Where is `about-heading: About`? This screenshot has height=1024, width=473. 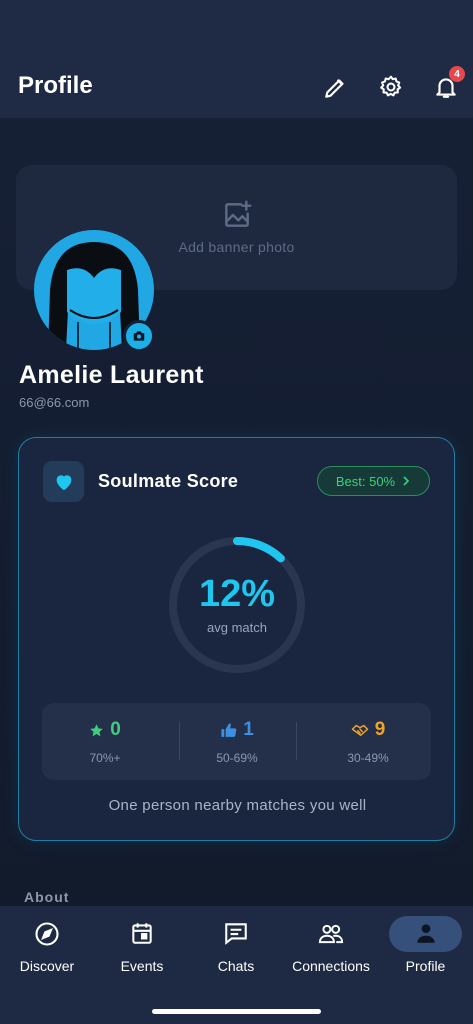
about-heading: About is located at coordinates (47, 897).